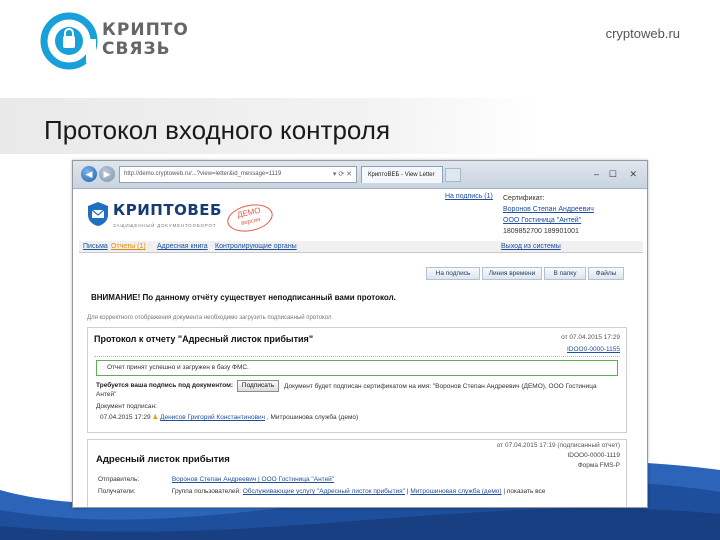  What do you see at coordinates (107, 174) in the screenshot?
I see `arrow-right-icon: ▶` at bounding box center [107, 174].